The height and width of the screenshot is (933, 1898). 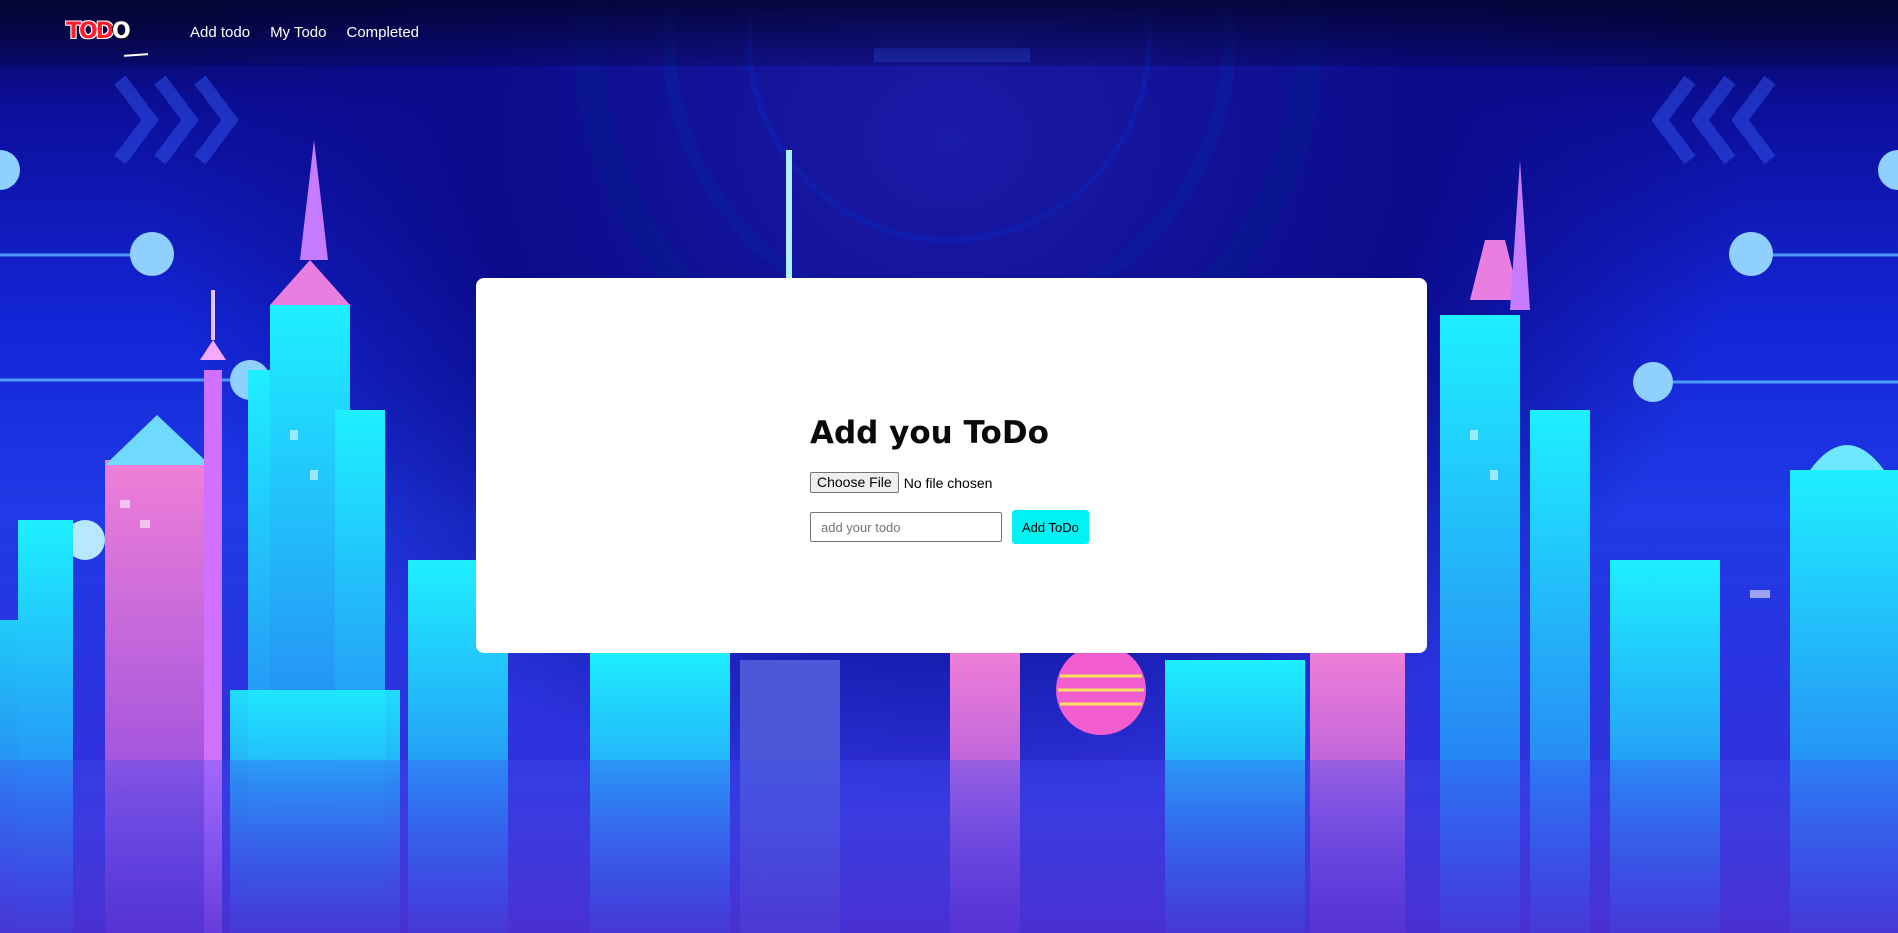 I want to click on todo-entry-row: Add ToDo, so click(x=1010, y=527).